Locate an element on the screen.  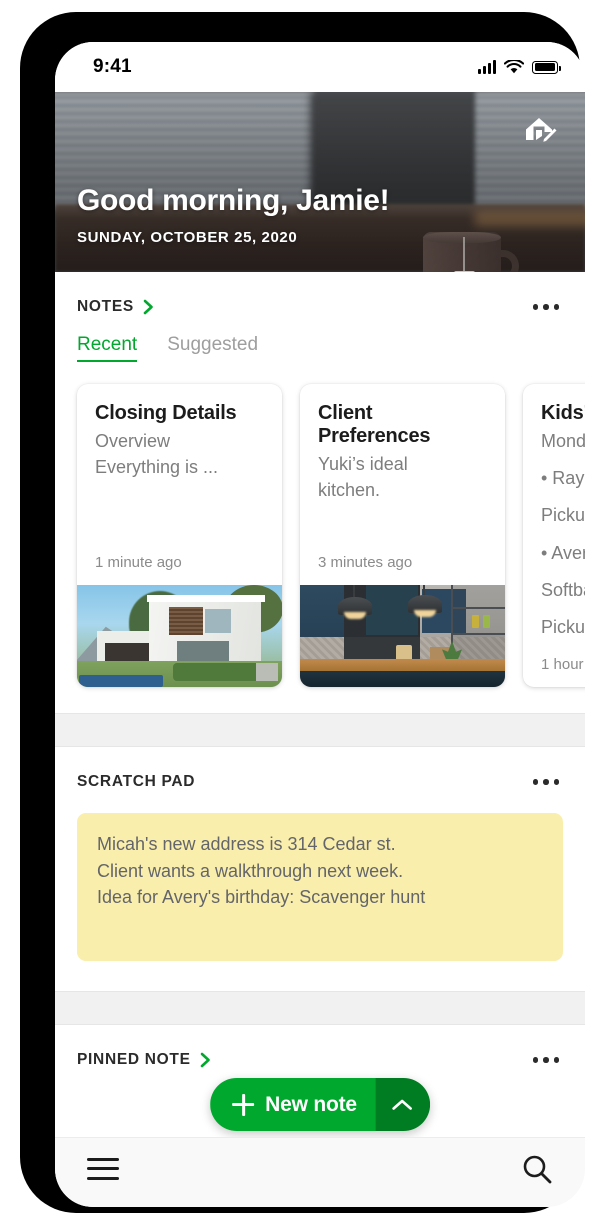
scratch-pad-title: SCRATCH PAD is located at coordinates (136, 781).